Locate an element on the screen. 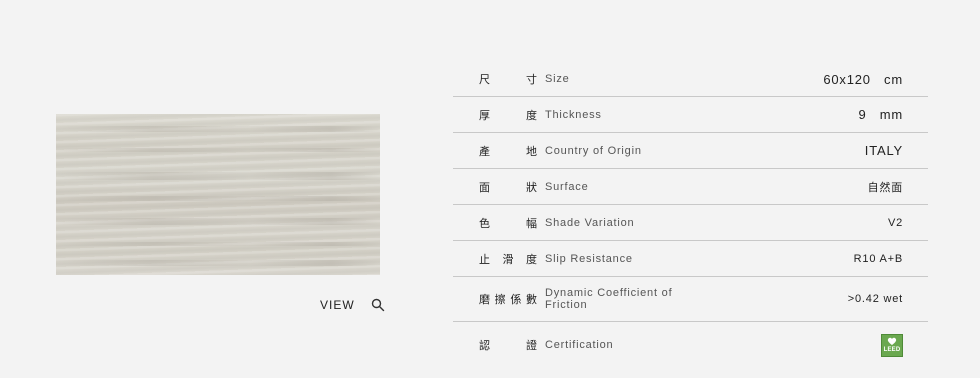 This screenshot has height=378, width=980. spec-label-en: Dynamic Coefficient of Friction is located at coordinates (609, 299).